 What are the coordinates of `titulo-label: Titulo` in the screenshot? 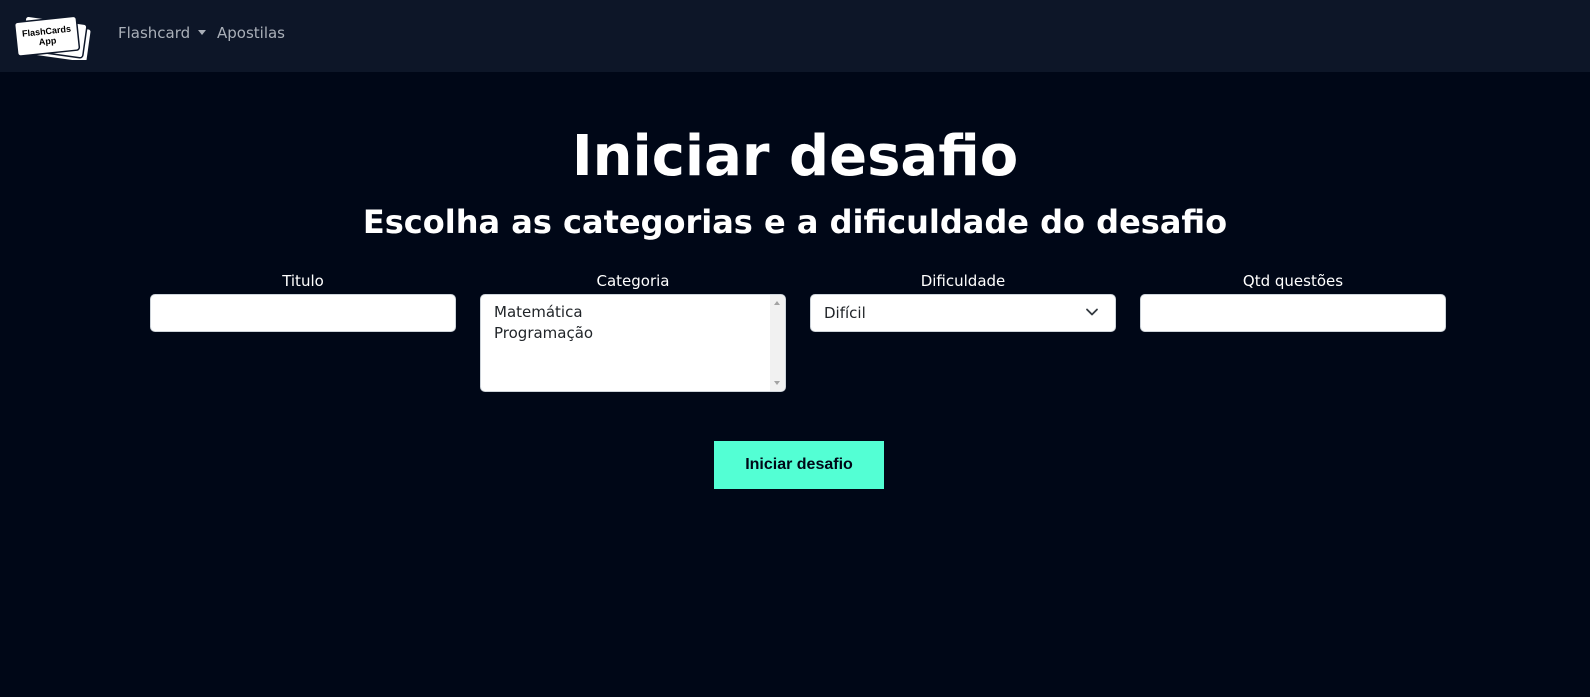 It's located at (303, 281).